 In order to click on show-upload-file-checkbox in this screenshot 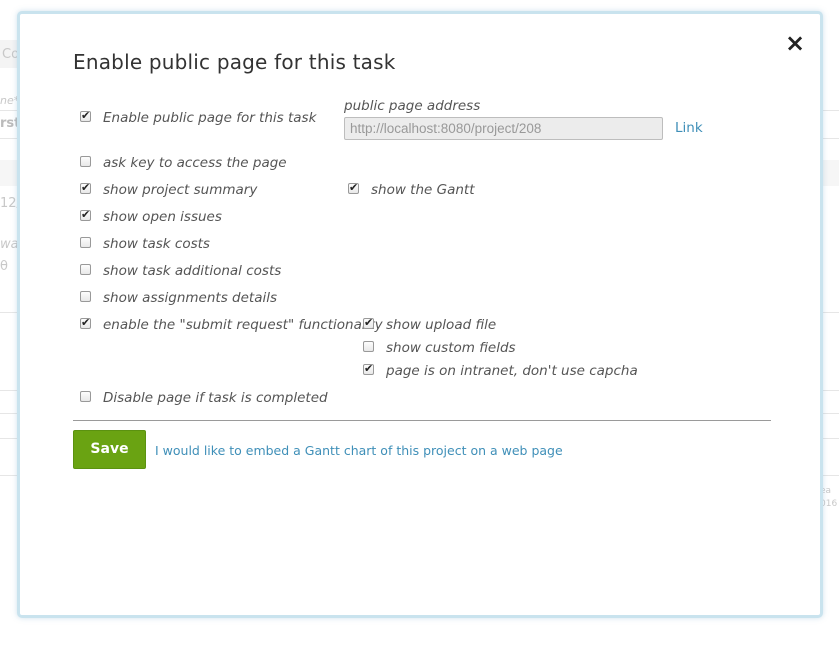, I will do `click(368, 322)`.